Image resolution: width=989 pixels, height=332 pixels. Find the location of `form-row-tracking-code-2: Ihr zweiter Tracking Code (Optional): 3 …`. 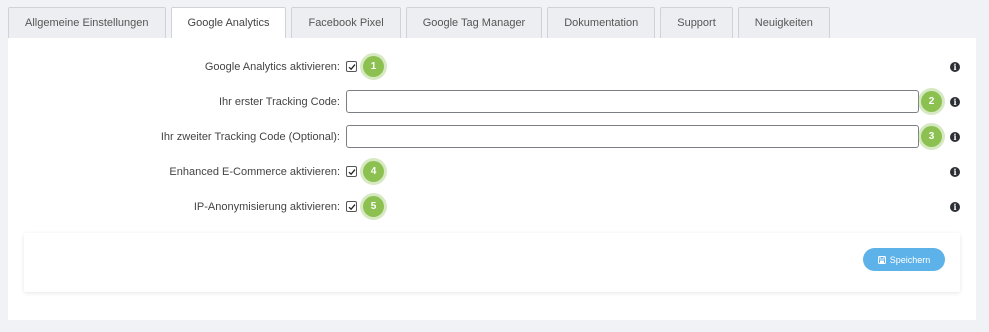

form-row-tracking-code-2: Ihr zweiter Tracking Code (Optional): 3 … is located at coordinates (492, 137).